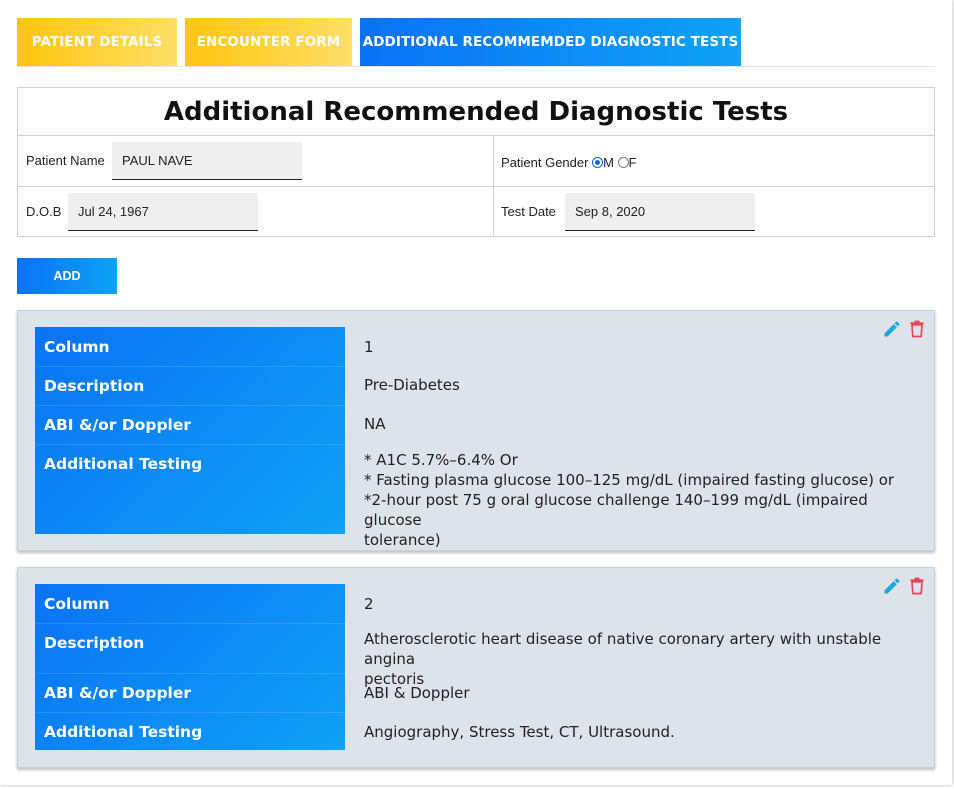 This screenshot has height=789, width=954. Describe the element at coordinates (550, 42) in the screenshot. I see `tab-additional-tests: ADDITIONAL RECOMMEMDED DIAGNOSTIC TESTS` at that location.